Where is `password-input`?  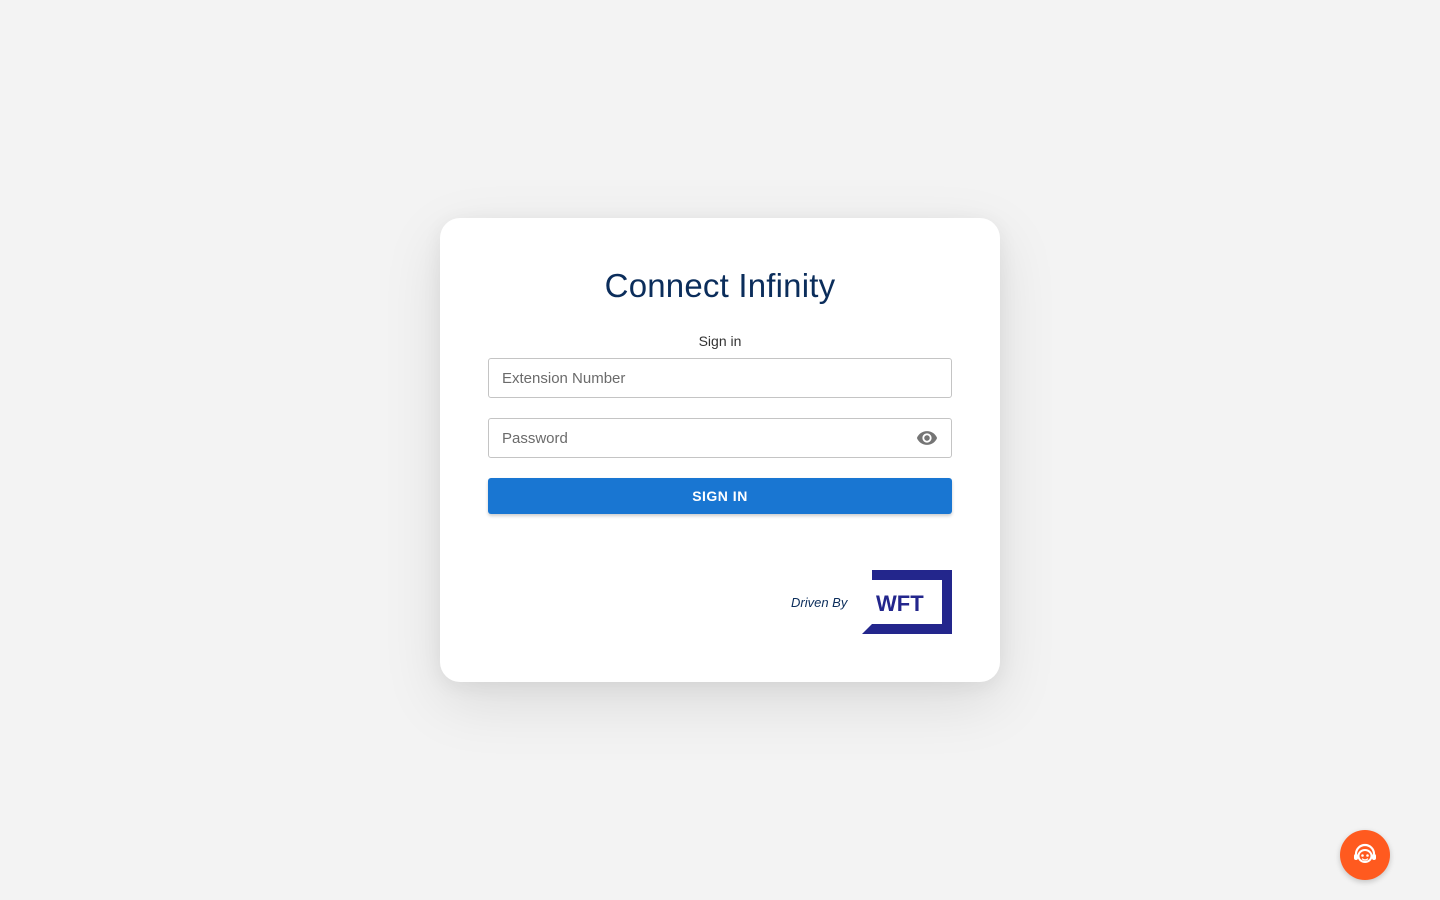 password-input is located at coordinates (702, 438).